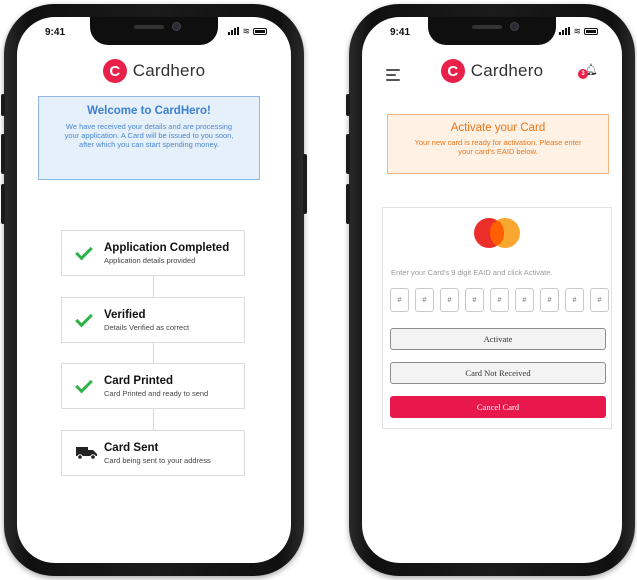 This screenshot has width=637, height=580. Describe the element at coordinates (498, 407) in the screenshot. I see `cancel-card-button: Cancel Card` at that location.